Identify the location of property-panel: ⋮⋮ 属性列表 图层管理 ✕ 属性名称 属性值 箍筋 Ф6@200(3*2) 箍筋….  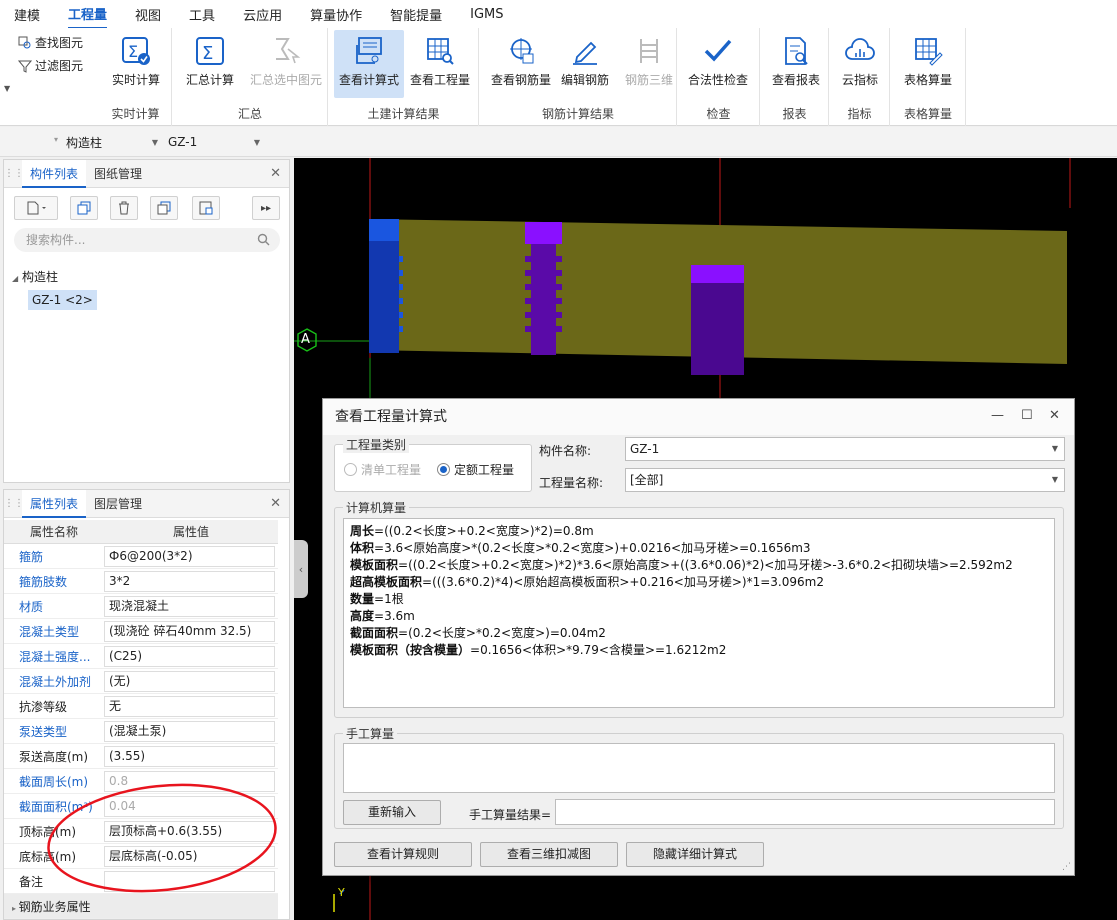
(146, 704).